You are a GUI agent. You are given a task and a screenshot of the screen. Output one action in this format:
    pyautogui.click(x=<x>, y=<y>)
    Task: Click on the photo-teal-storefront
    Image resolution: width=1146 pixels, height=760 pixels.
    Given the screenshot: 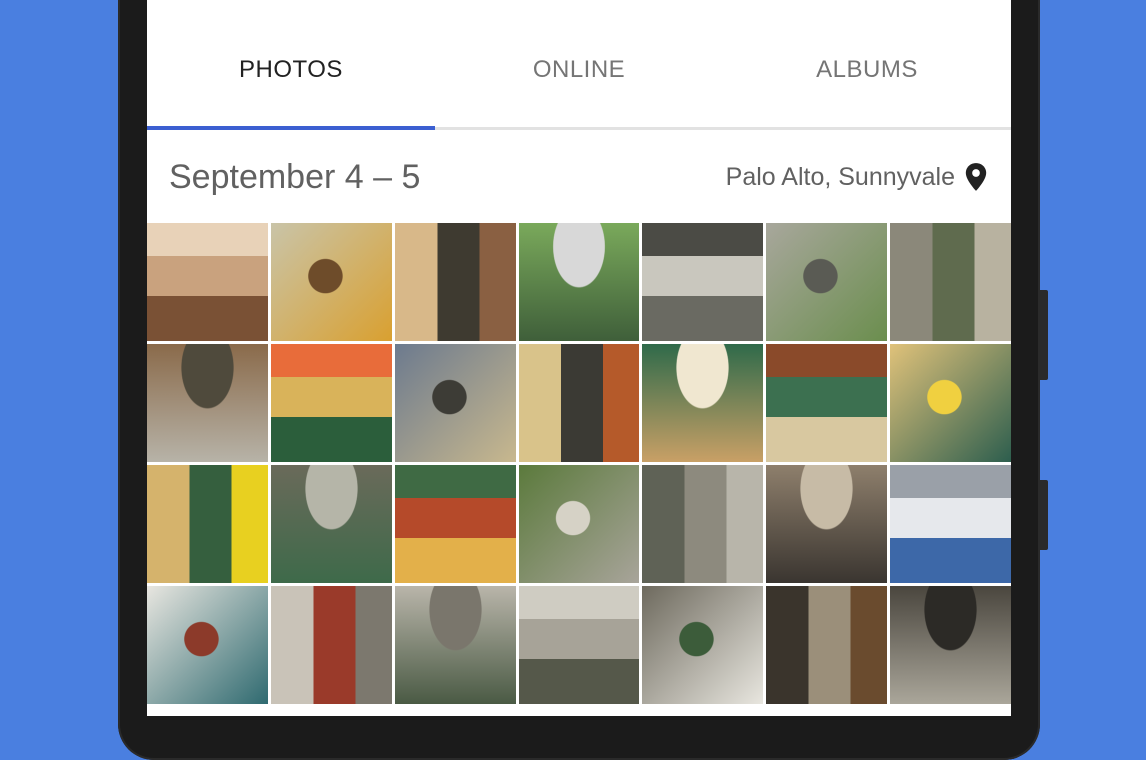 What is the action you would take?
    pyautogui.click(x=207, y=645)
    